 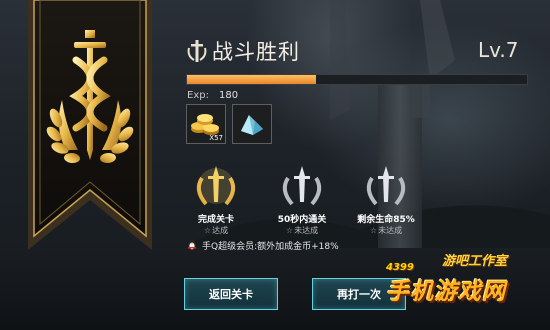 I want to click on achievement-title: 完成关卡, so click(x=215, y=220).